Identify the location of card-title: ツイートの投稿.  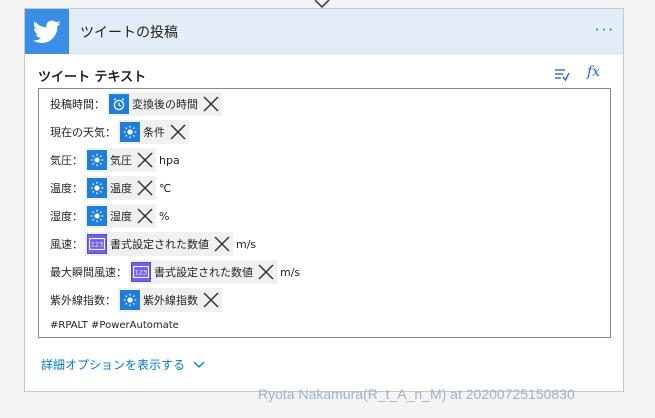
(129, 33).